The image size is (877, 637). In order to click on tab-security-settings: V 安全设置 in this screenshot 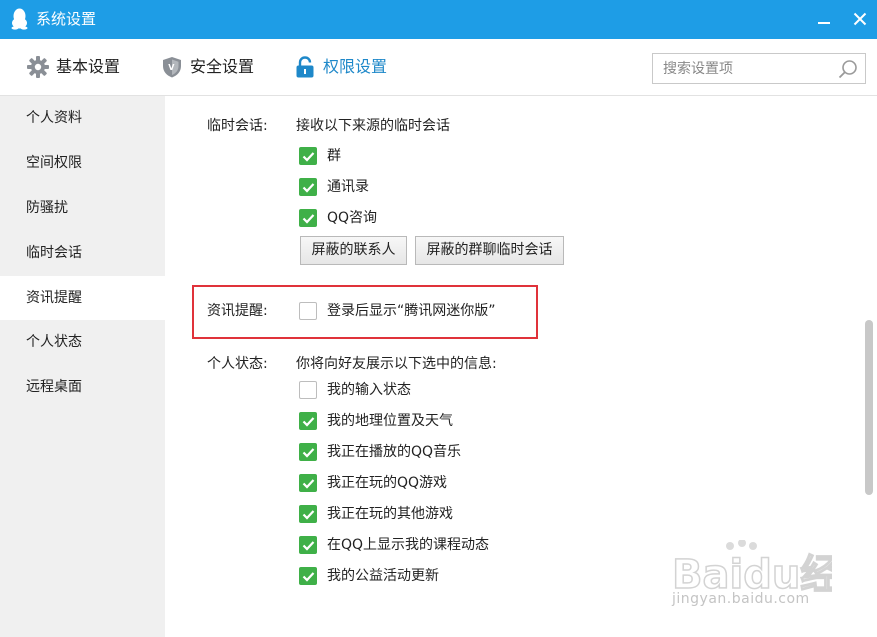, I will do `click(207, 67)`.